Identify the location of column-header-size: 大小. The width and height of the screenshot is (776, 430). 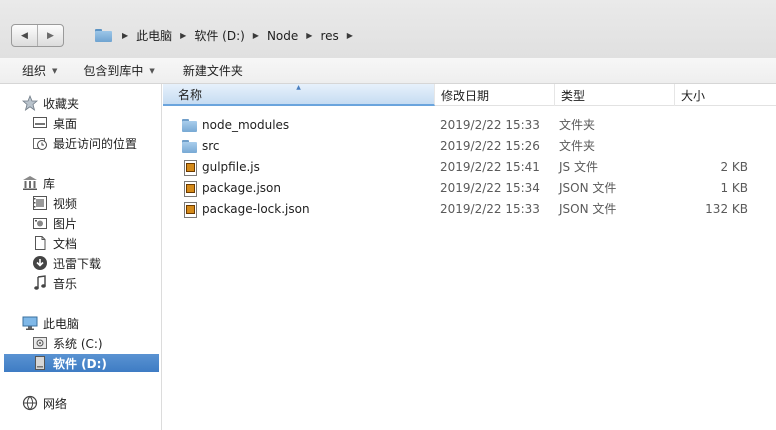
(725, 95).